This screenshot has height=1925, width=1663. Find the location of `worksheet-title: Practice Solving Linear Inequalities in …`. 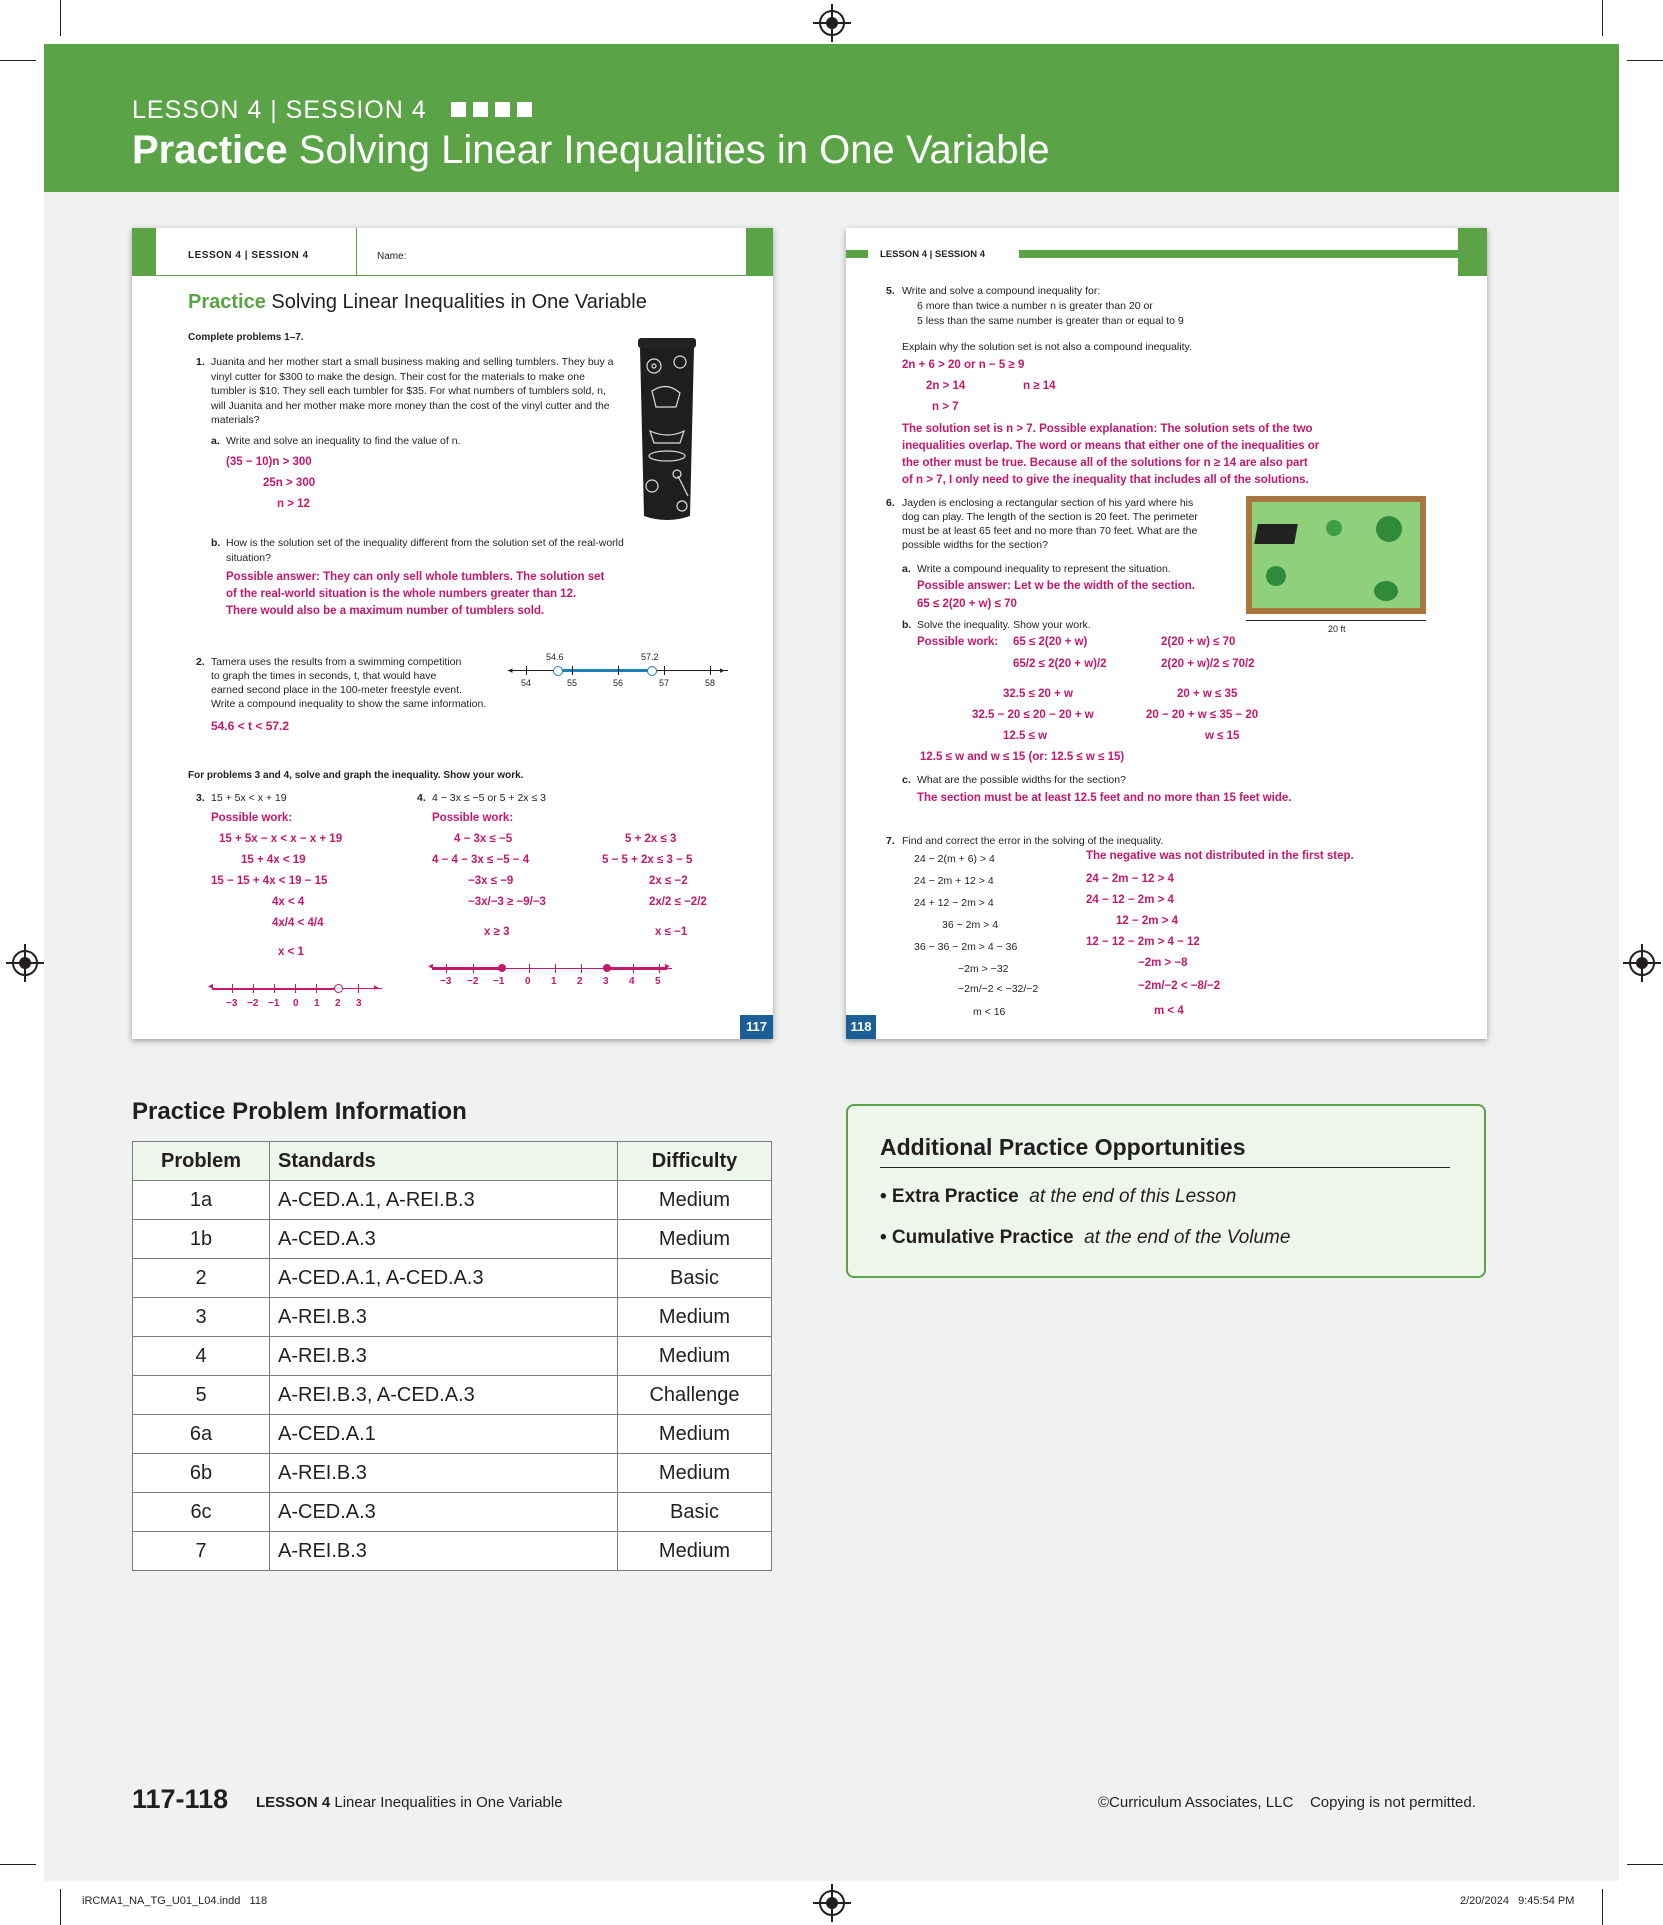

worksheet-title: Practice Solving Linear Inequalities in … is located at coordinates (417, 302).